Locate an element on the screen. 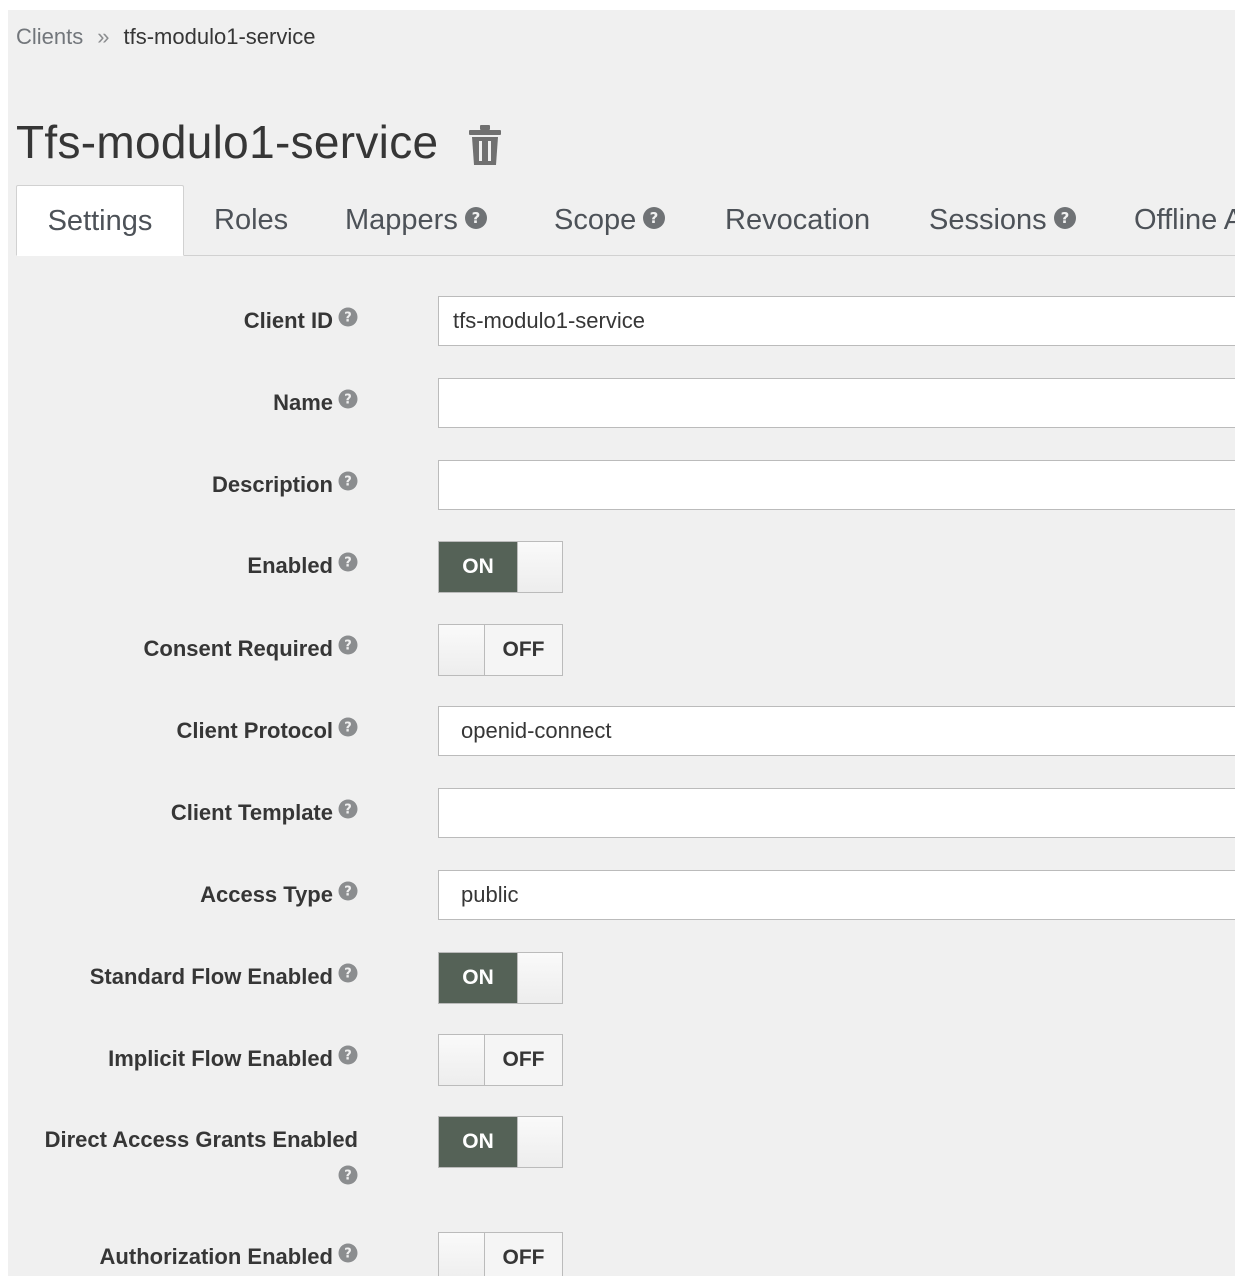  client-id-input: tfs-modulo1-service is located at coordinates (836, 321).